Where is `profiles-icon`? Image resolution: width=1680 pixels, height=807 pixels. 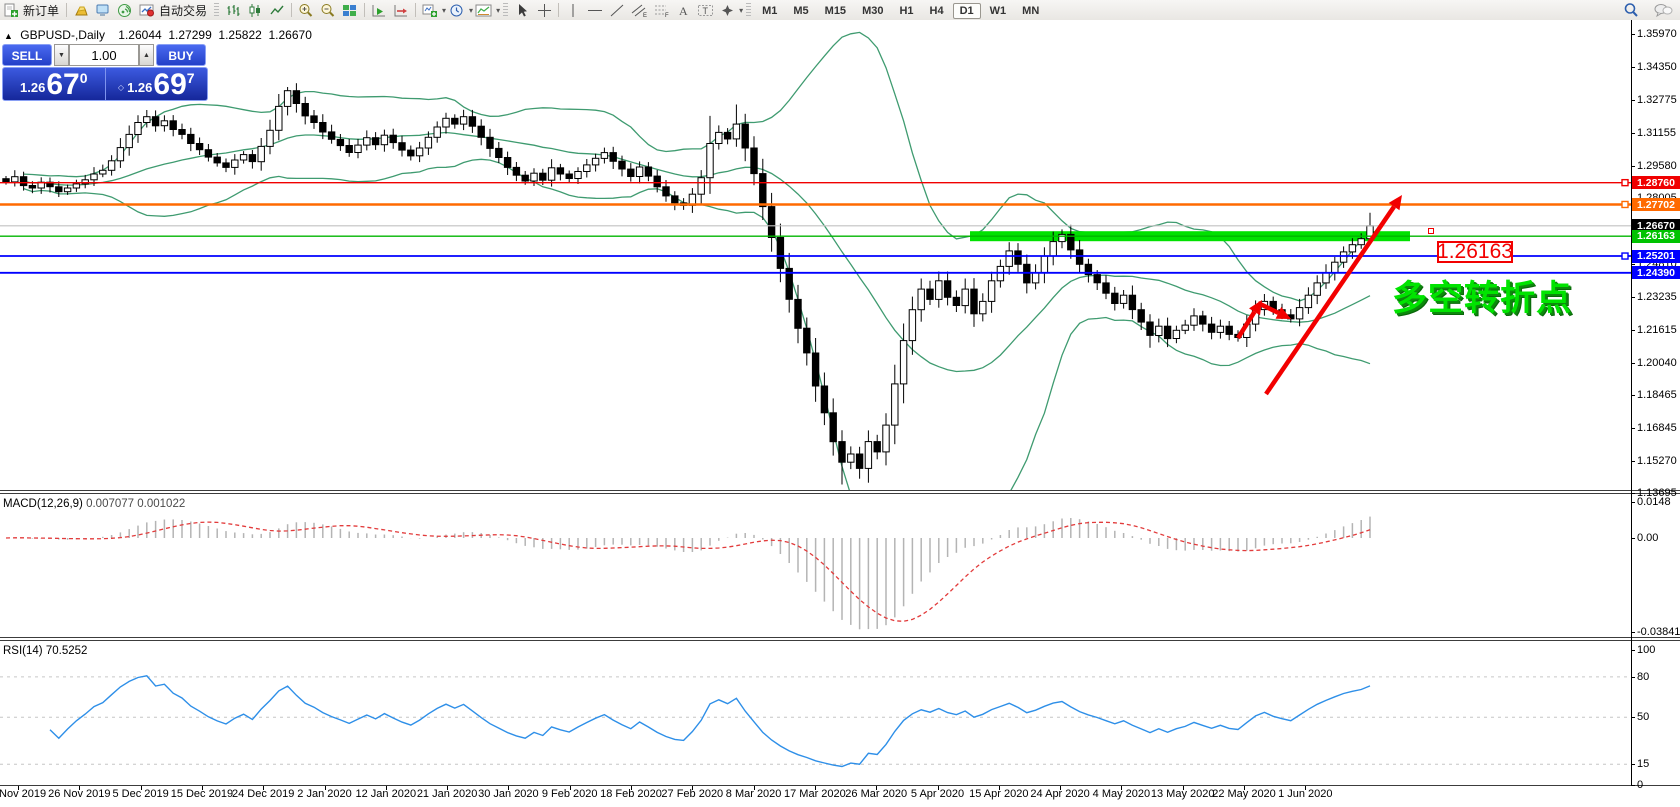
profiles-icon is located at coordinates (484, 10).